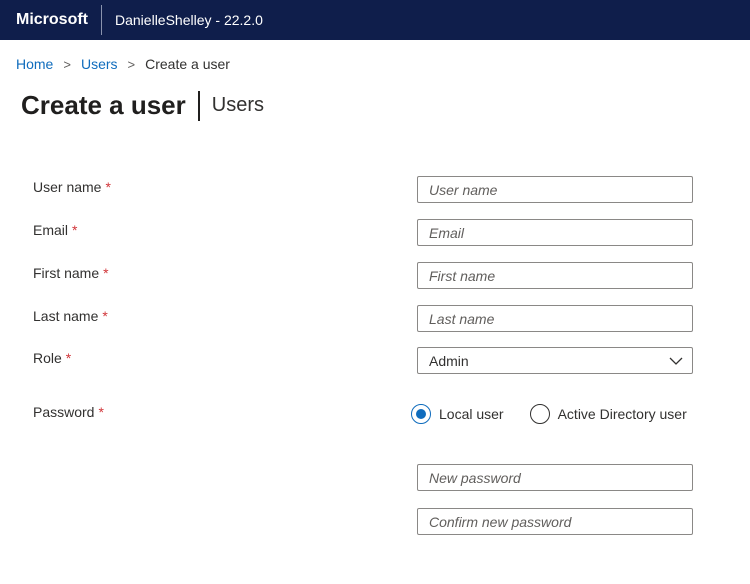 The width and height of the screenshot is (750, 584). Describe the element at coordinates (622, 414) in the screenshot. I see `active-directory-user-label: Active Directory user` at that location.